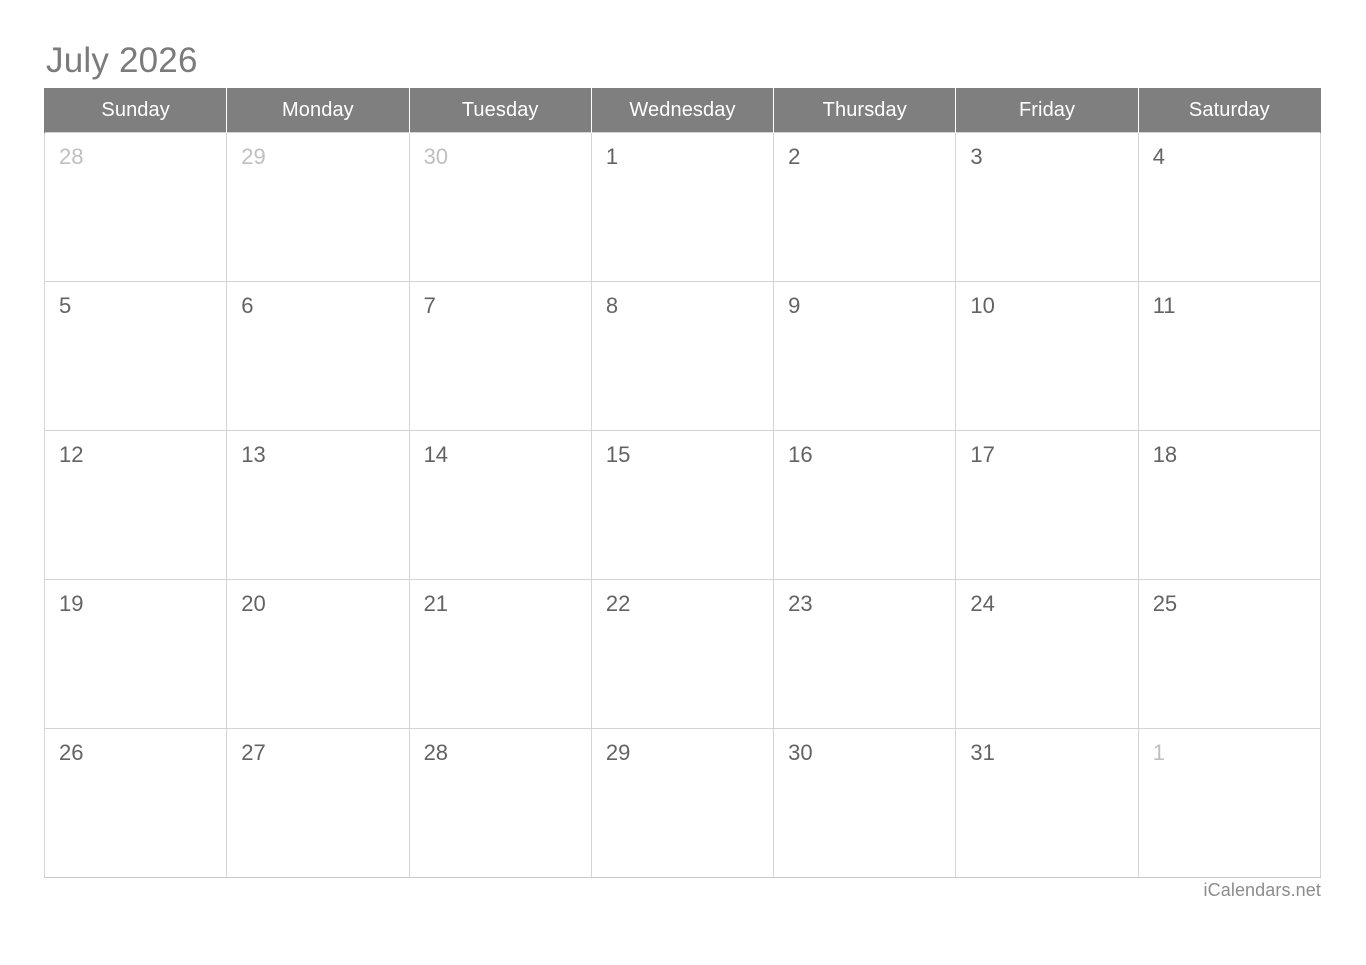  I want to click on day-number: 14, so click(436, 454).